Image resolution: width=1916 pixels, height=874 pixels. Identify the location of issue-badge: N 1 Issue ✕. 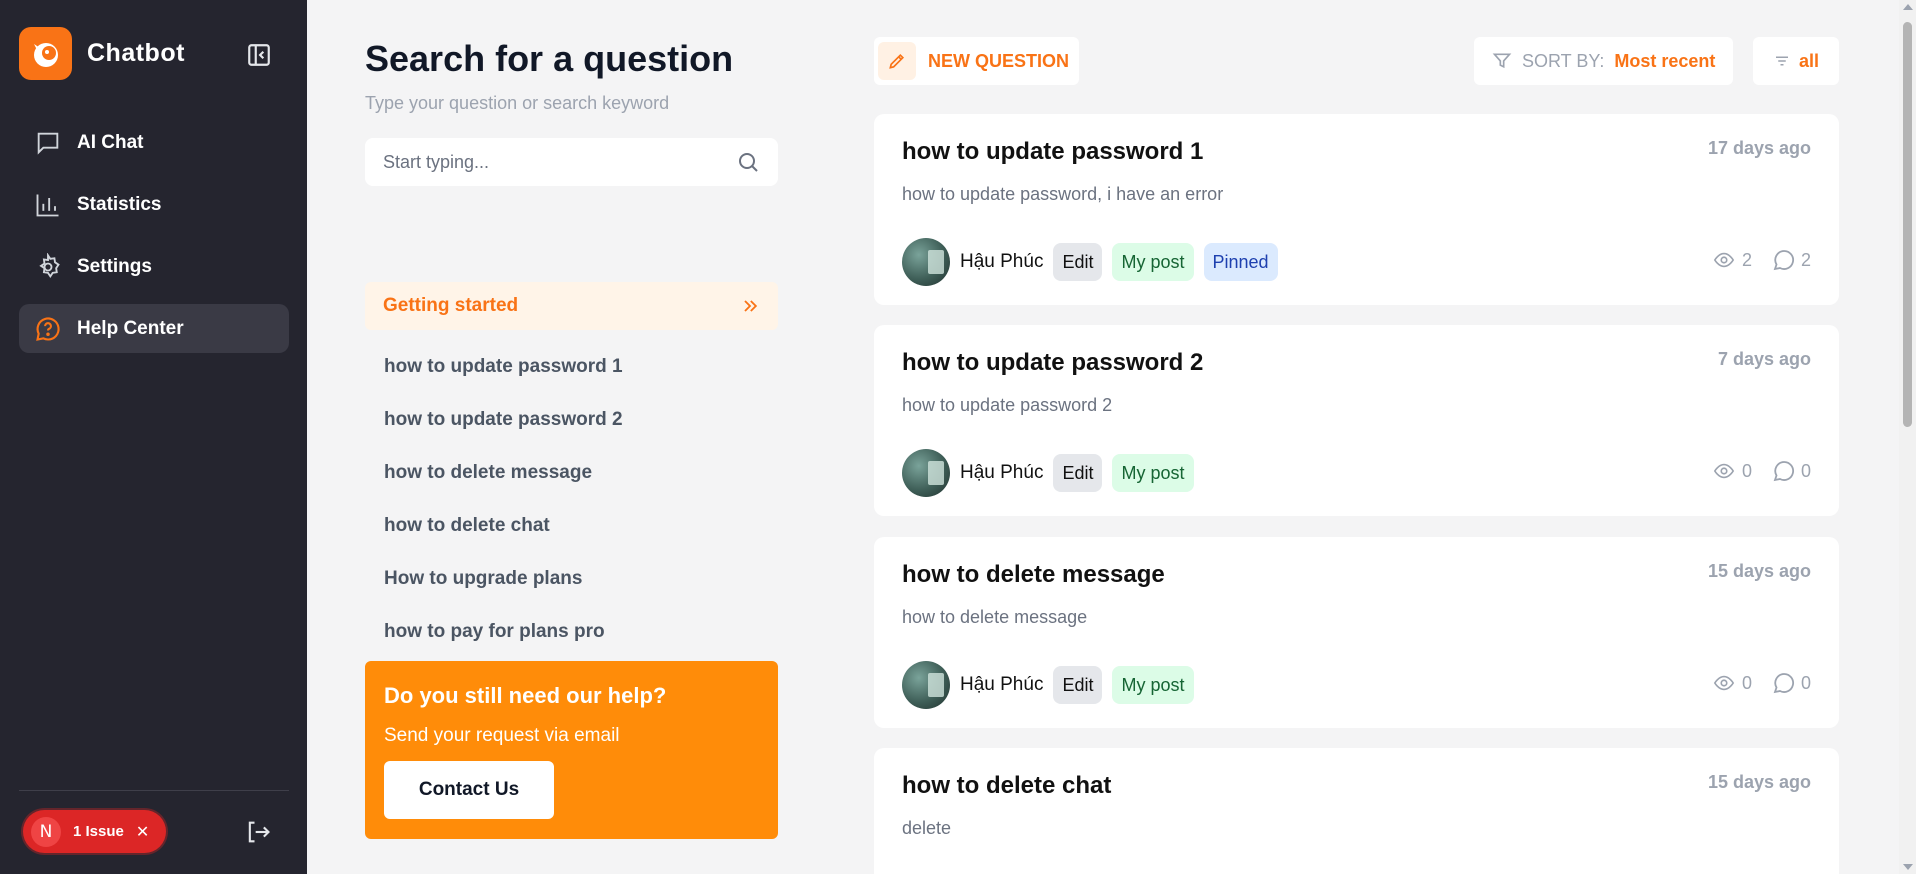
(94, 831).